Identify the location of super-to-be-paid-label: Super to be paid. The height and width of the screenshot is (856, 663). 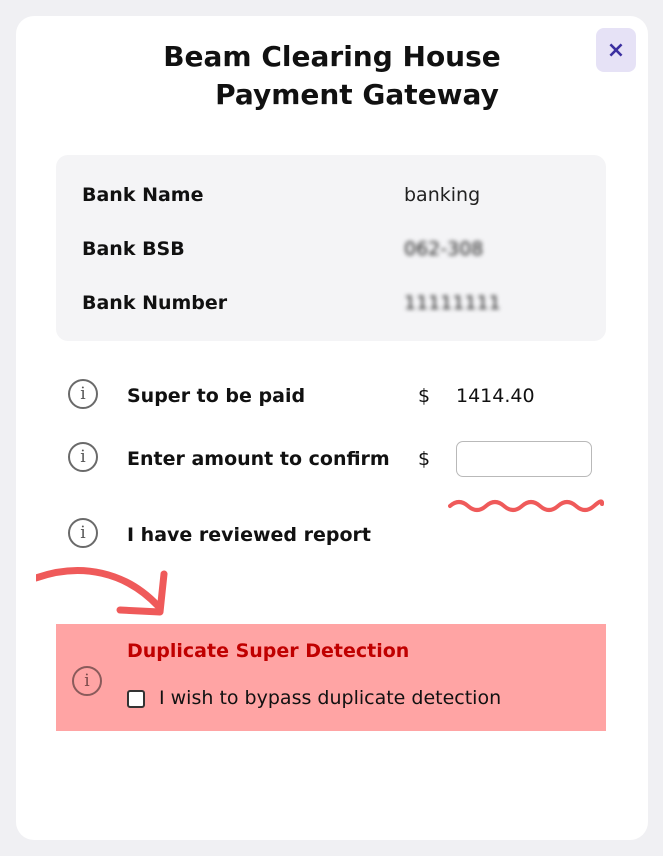
(216, 396).